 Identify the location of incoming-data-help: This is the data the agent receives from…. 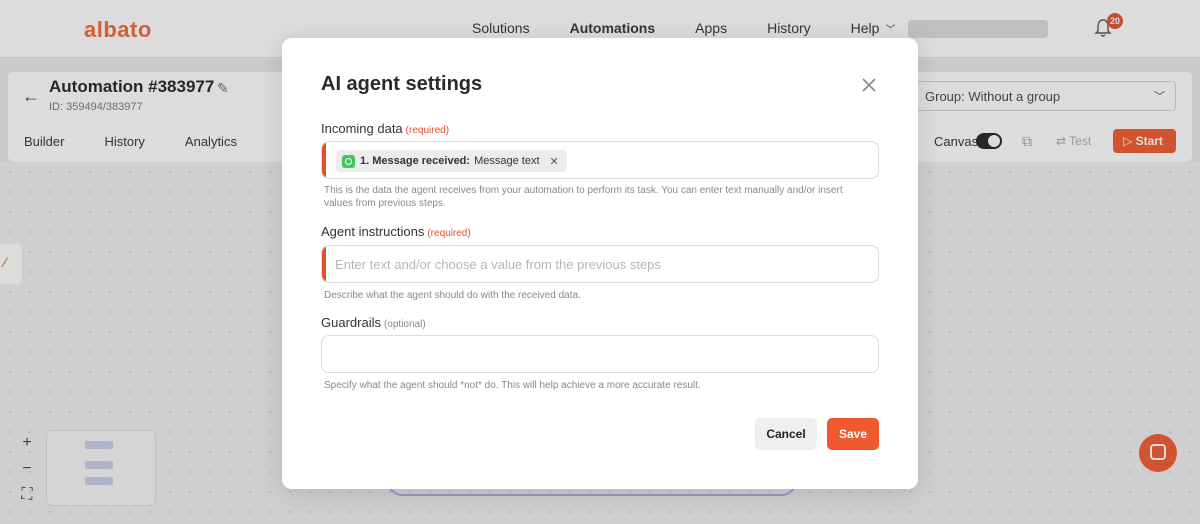
(583, 197).